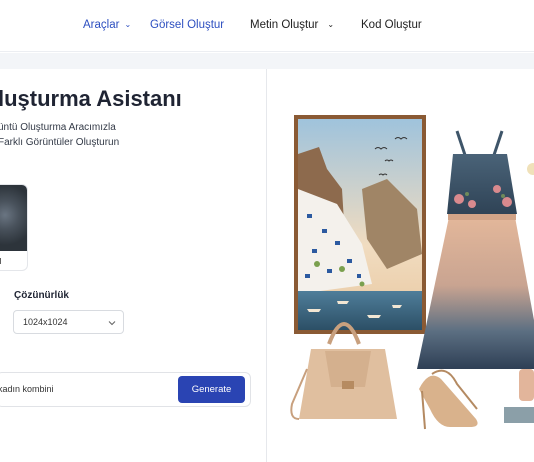  I want to click on chevron-down-icon, so click(112, 323).